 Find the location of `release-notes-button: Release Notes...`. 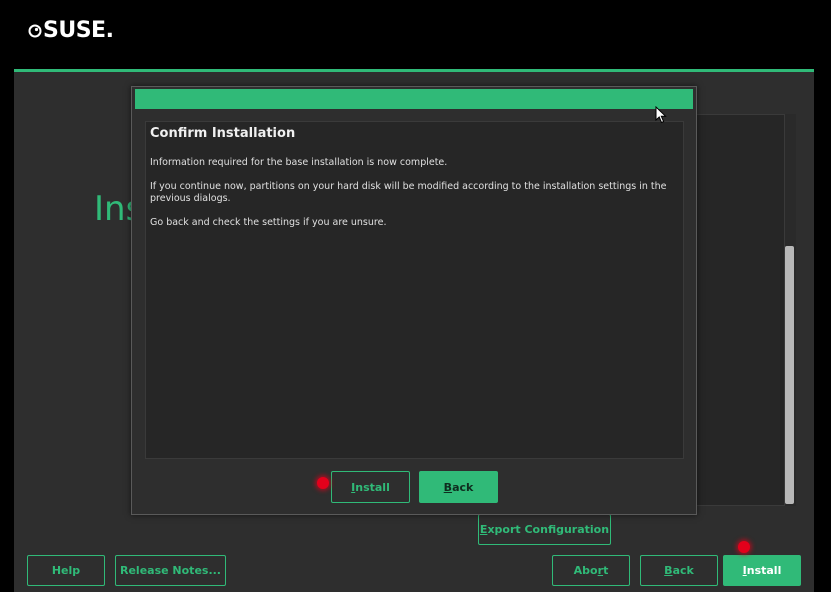

release-notes-button: Release Notes... is located at coordinates (170, 570).